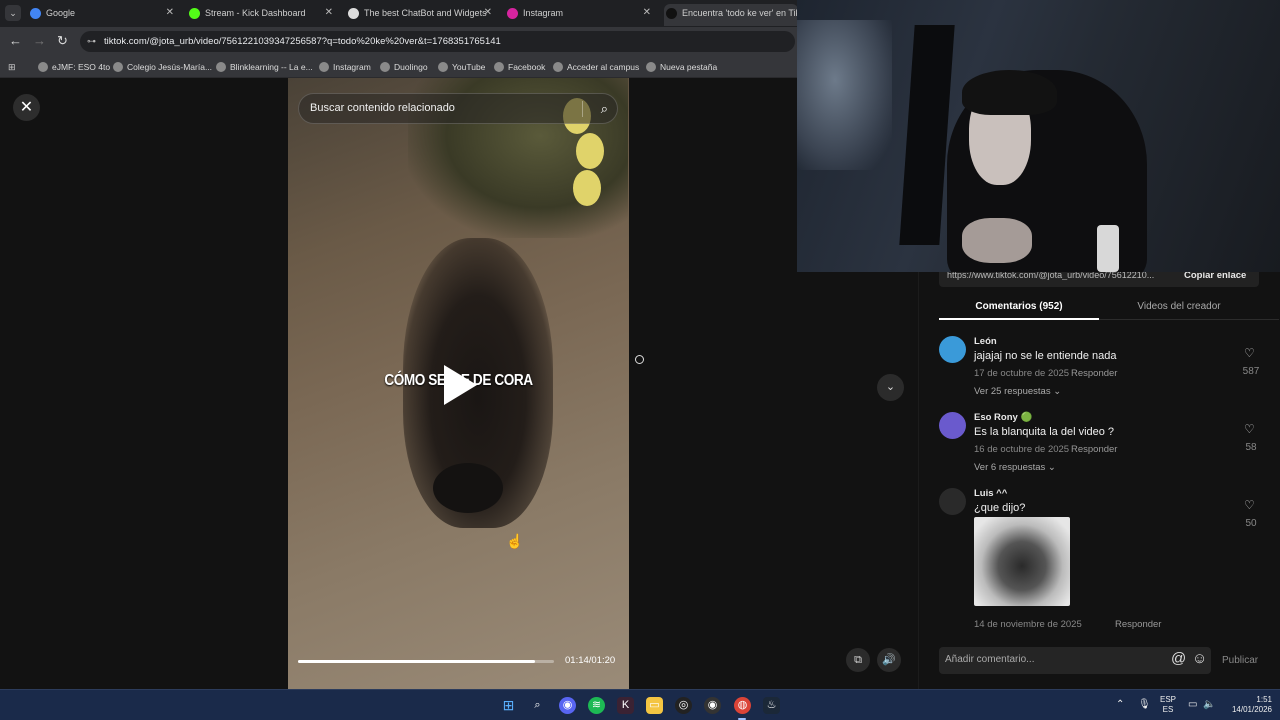 Image resolution: width=1280 pixels, height=720 pixels. Describe the element at coordinates (625, 705) in the screenshot. I see `kick-icon: K` at that location.